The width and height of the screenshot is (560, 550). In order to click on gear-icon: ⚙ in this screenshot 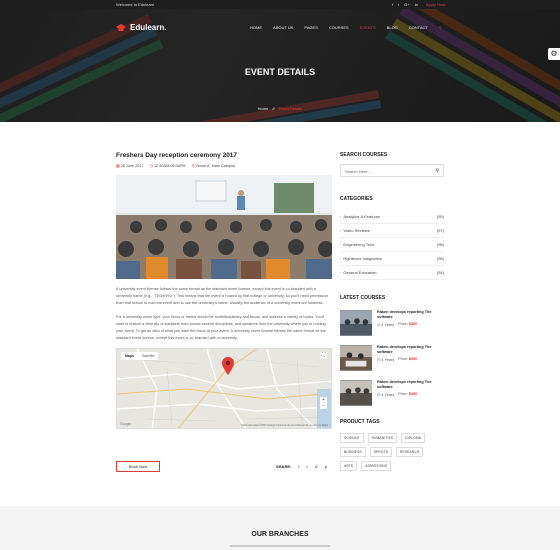, I will do `click(554, 54)`.